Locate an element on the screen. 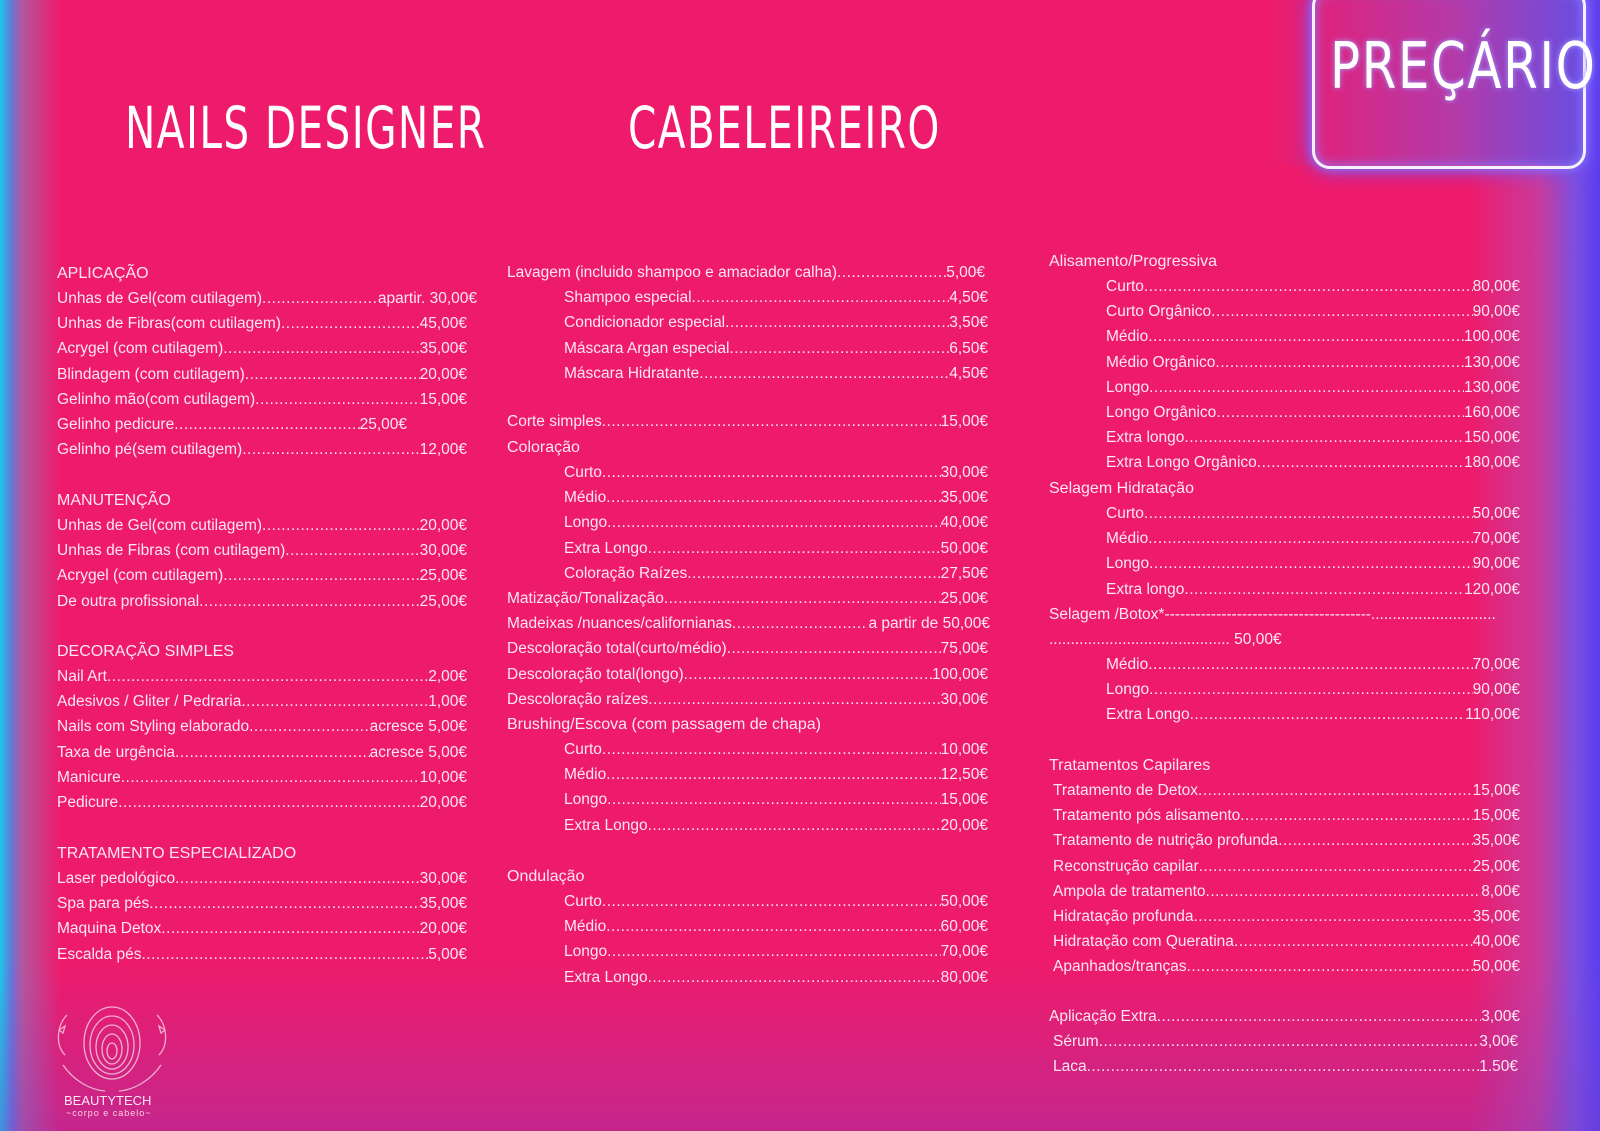  logo-tagline: ~corpo e cabelo~ is located at coordinates (109, 1113).